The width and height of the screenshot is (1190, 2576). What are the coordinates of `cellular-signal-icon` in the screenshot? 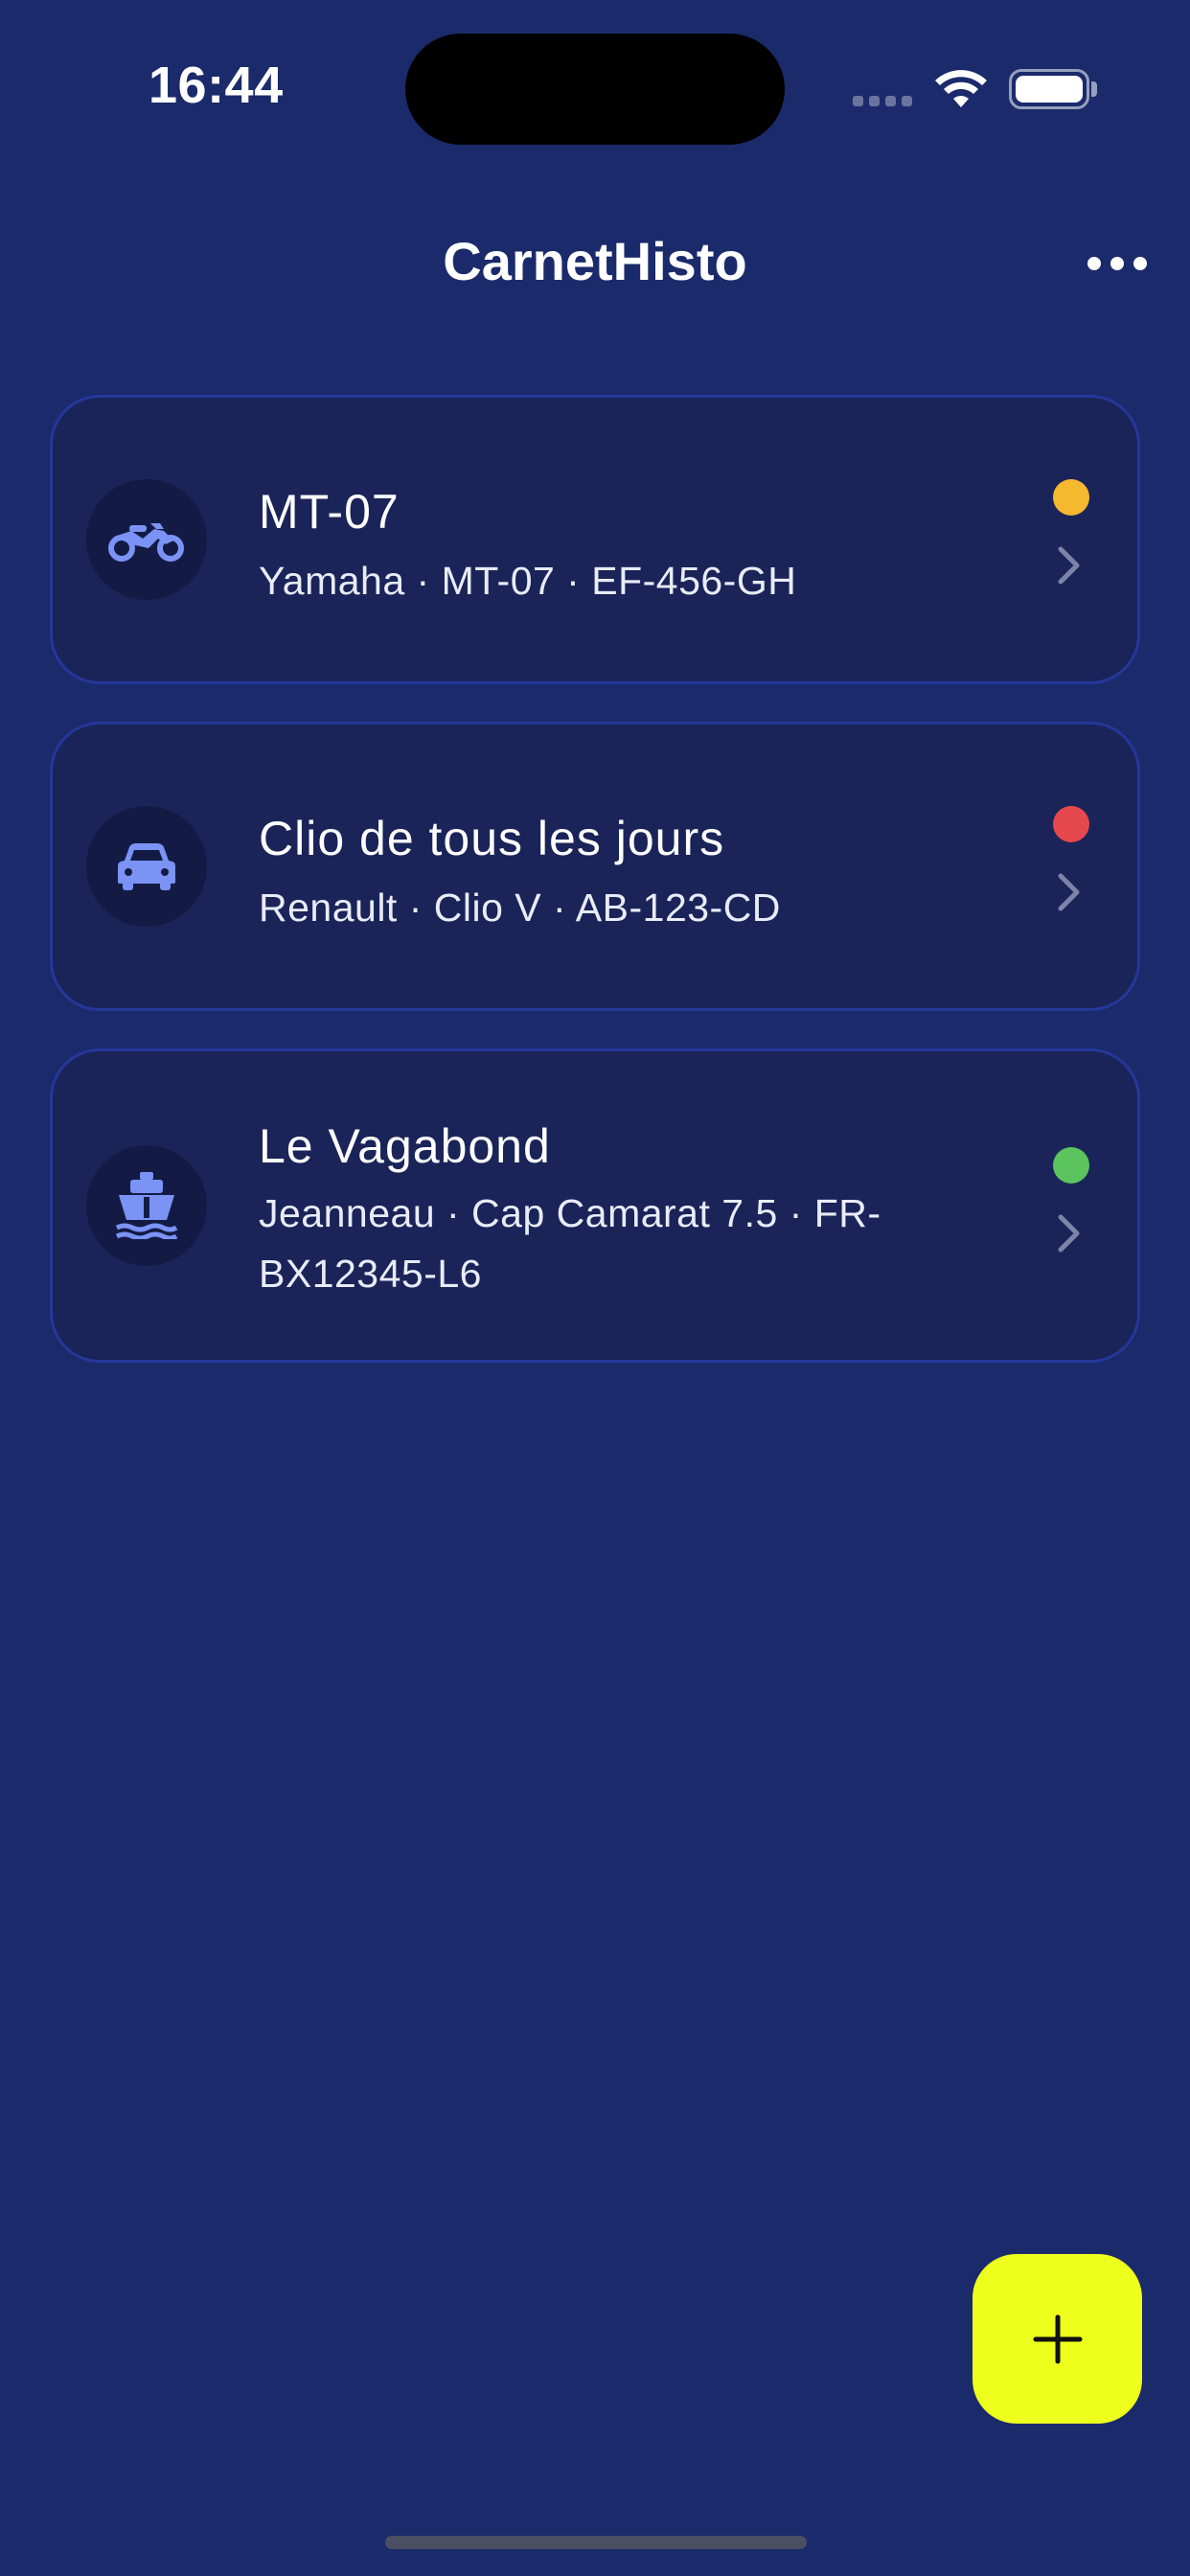 It's located at (883, 101).